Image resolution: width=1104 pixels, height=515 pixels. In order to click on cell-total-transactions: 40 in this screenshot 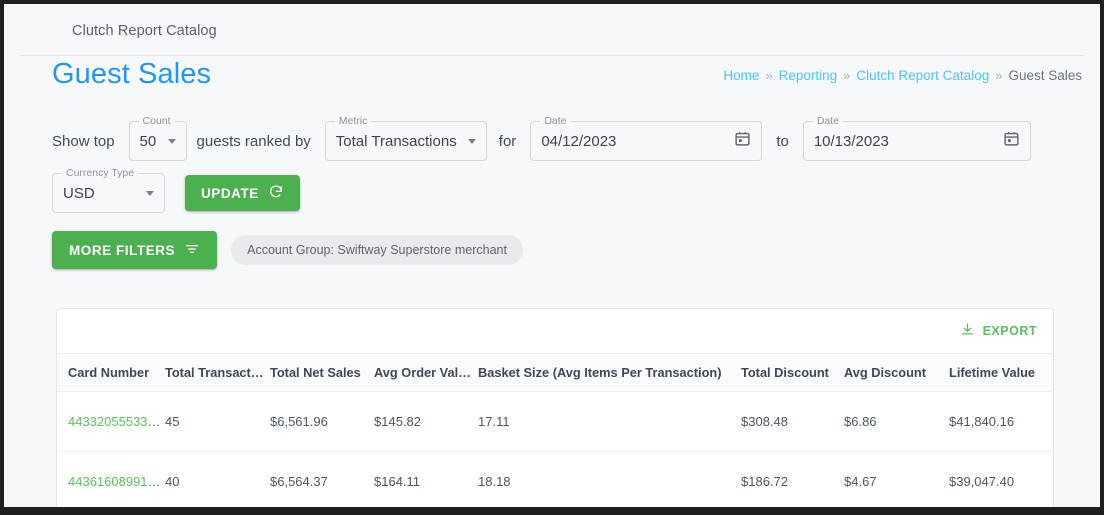, I will do `click(217, 479)`.